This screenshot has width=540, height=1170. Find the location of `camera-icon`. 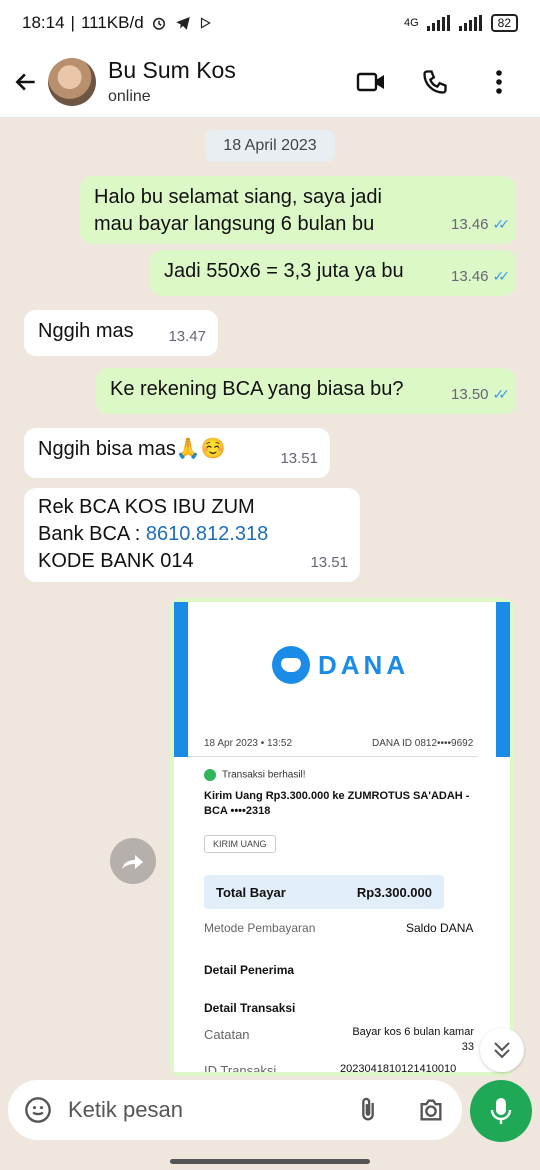

camera-icon is located at coordinates (431, 1110).